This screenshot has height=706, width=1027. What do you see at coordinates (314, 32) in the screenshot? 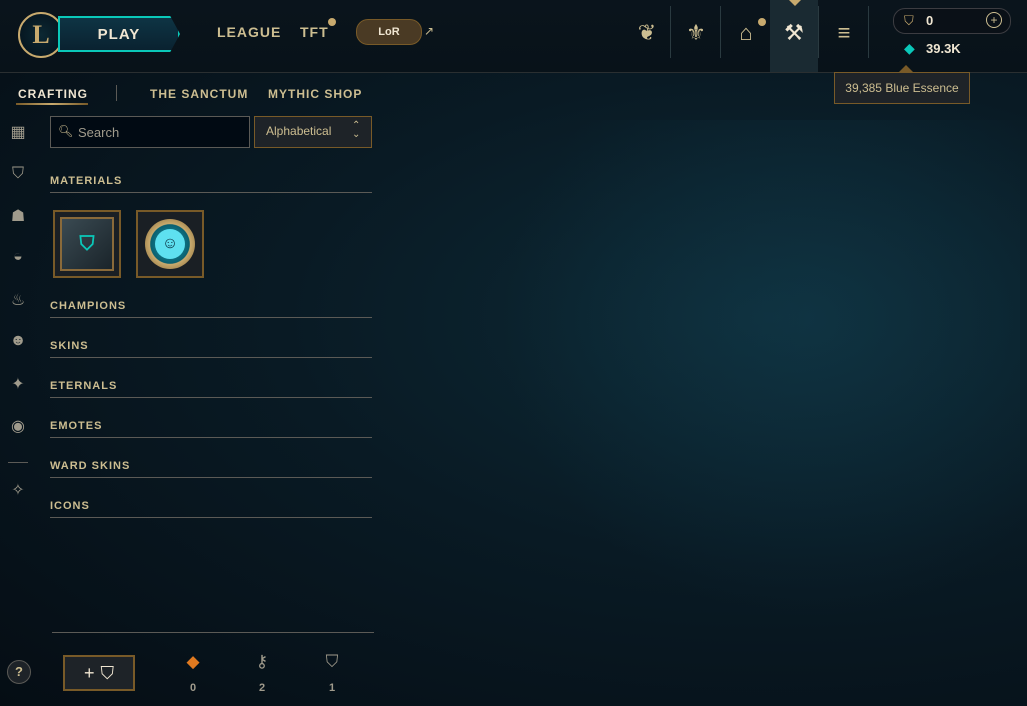
I see `nav-tft: TFT` at bounding box center [314, 32].